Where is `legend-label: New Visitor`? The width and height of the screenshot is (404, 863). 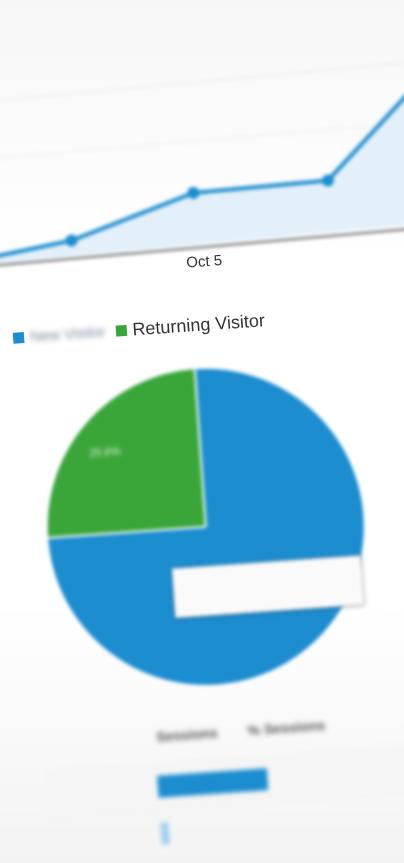 legend-label: New Visitor is located at coordinates (68, 334).